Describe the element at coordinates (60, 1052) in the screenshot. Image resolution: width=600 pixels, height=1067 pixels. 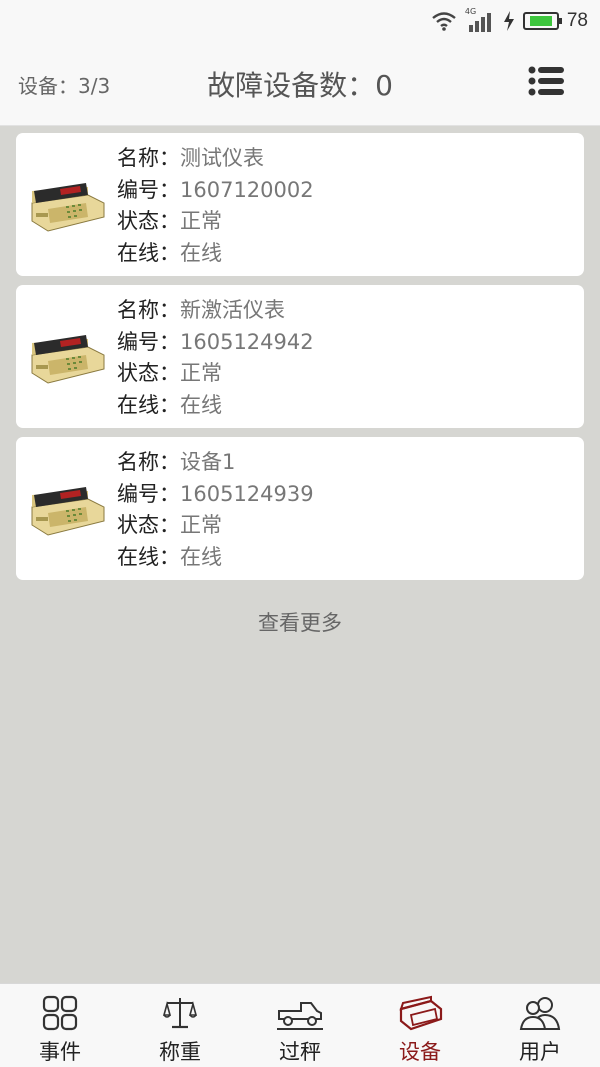
I see `tab-label: 事件` at that location.